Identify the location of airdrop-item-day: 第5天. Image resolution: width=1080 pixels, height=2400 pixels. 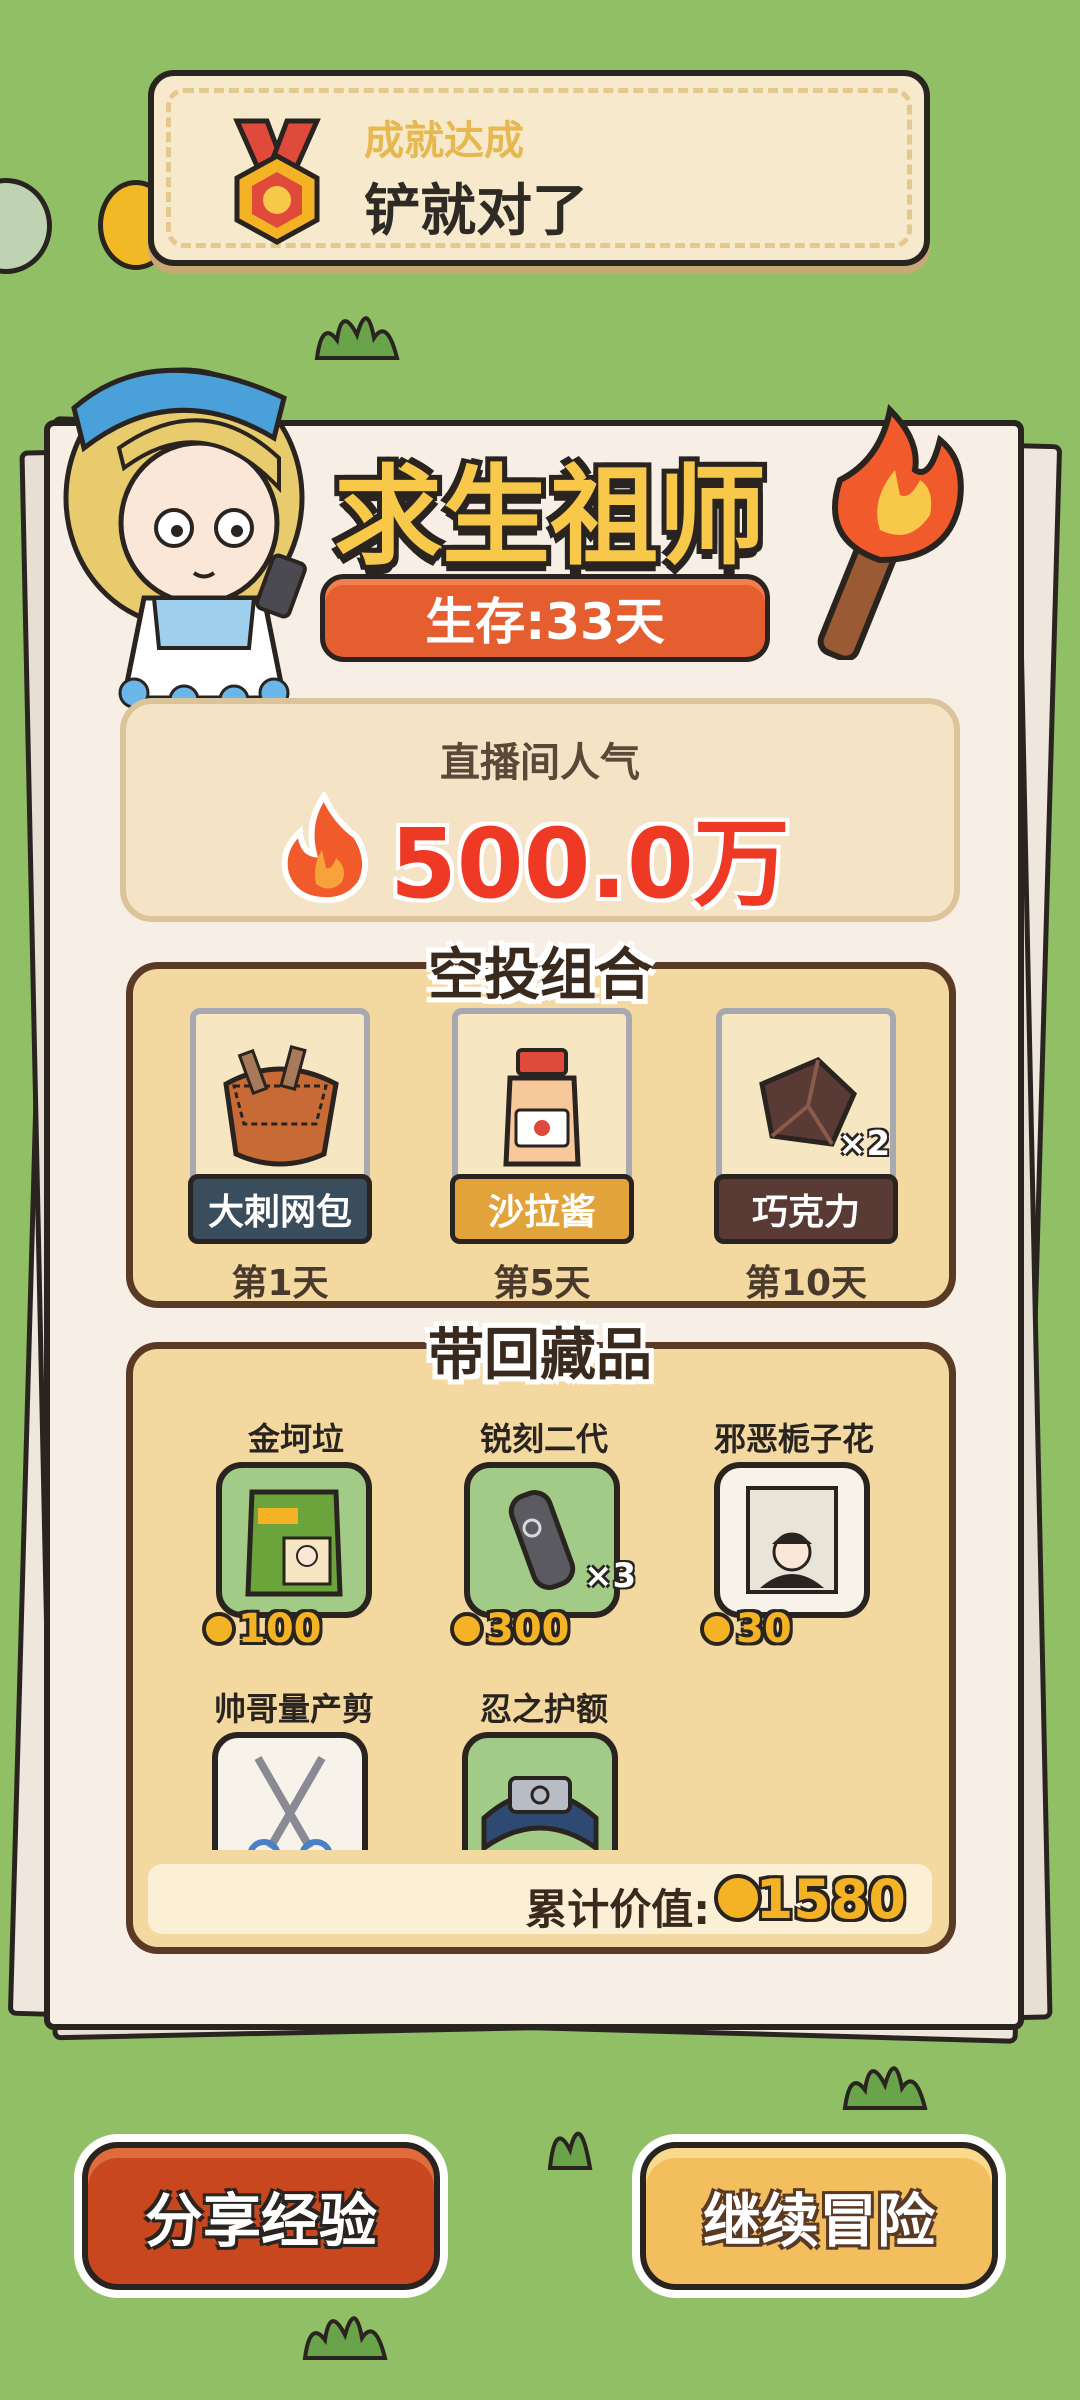
(542, 1283).